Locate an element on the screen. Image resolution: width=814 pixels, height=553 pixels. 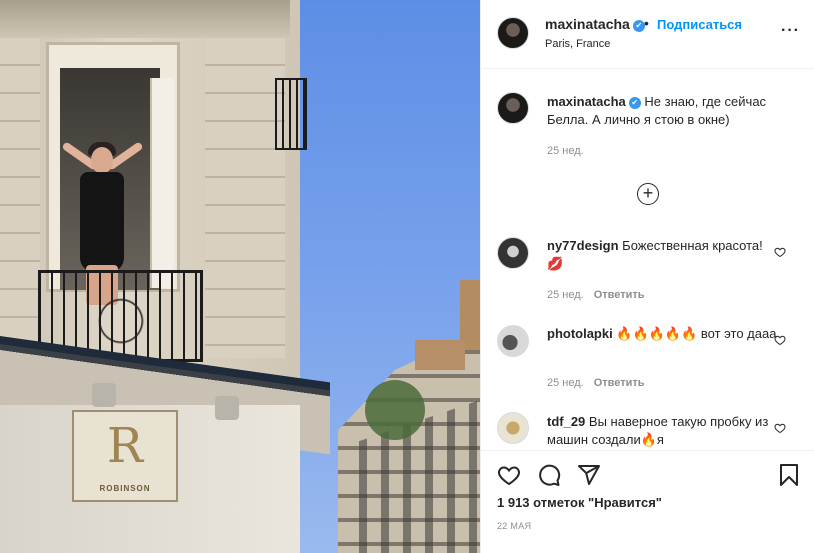
post-date: 22 МАЯ is located at coordinates (514, 526).